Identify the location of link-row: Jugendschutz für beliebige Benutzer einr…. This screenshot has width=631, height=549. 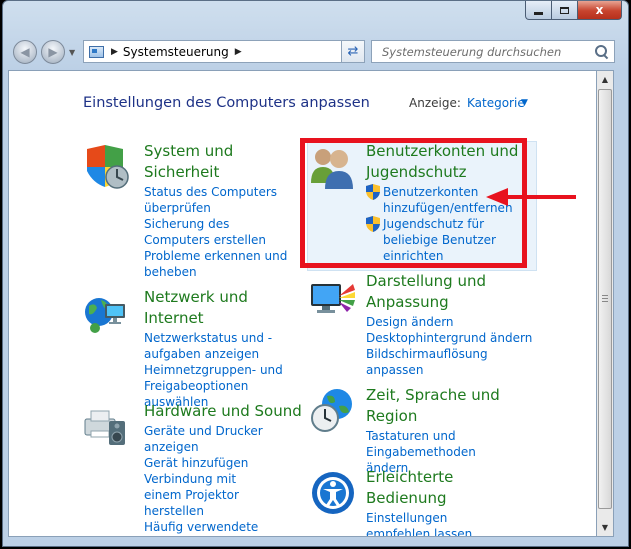
(446, 240).